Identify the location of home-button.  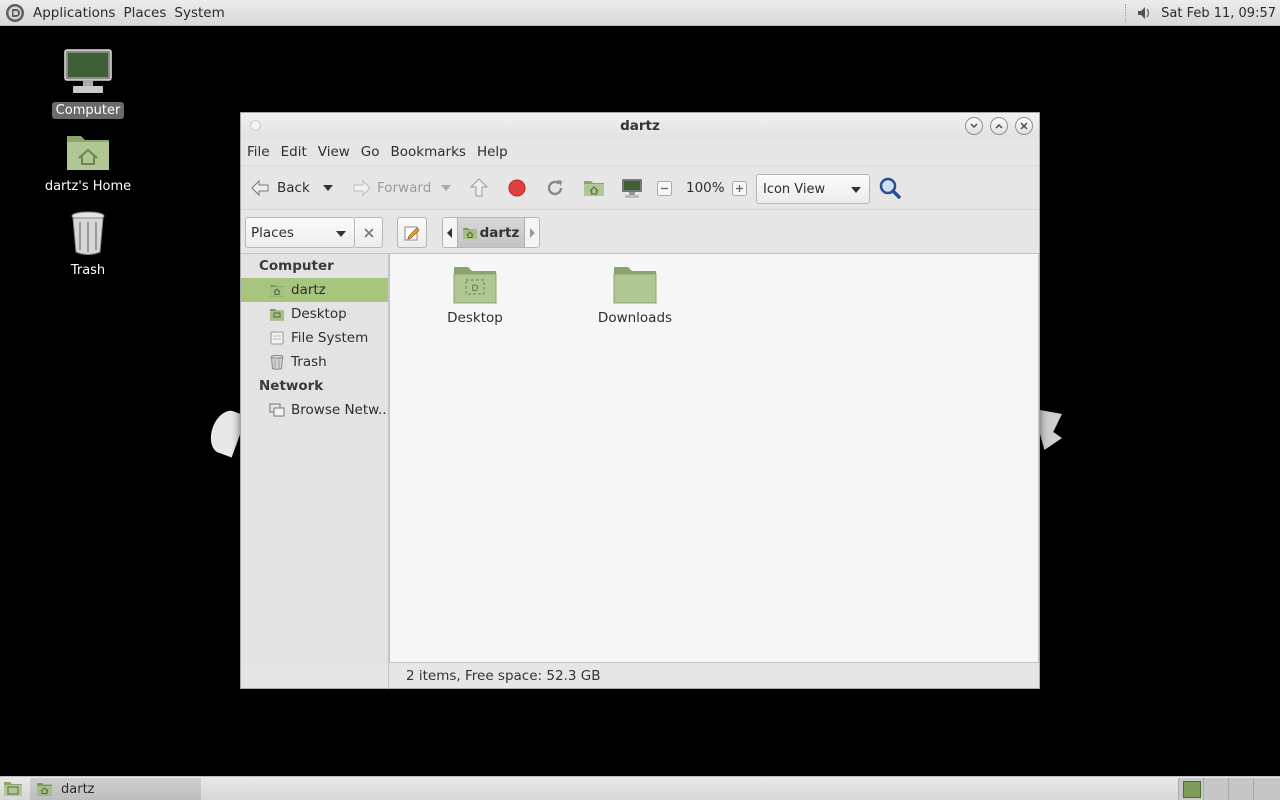
(594, 188).